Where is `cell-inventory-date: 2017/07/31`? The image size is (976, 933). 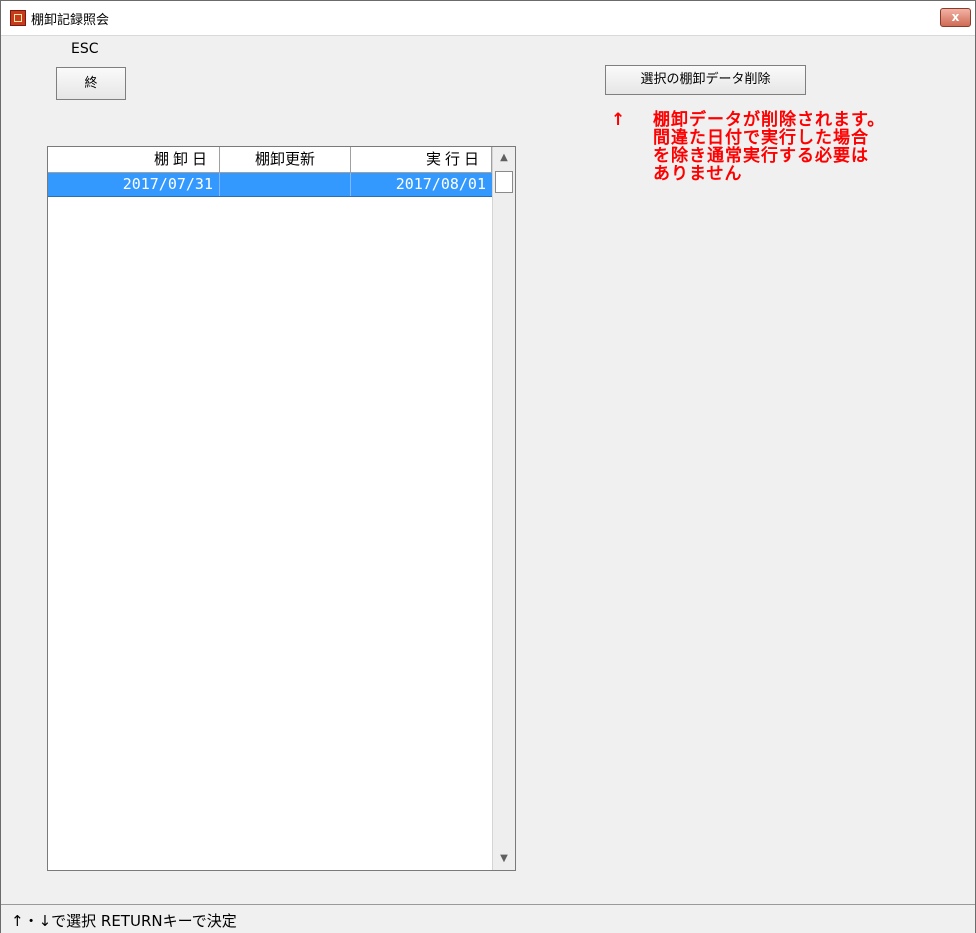 cell-inventory-date: 2017/07/31 is located at coordinates (134, 184).